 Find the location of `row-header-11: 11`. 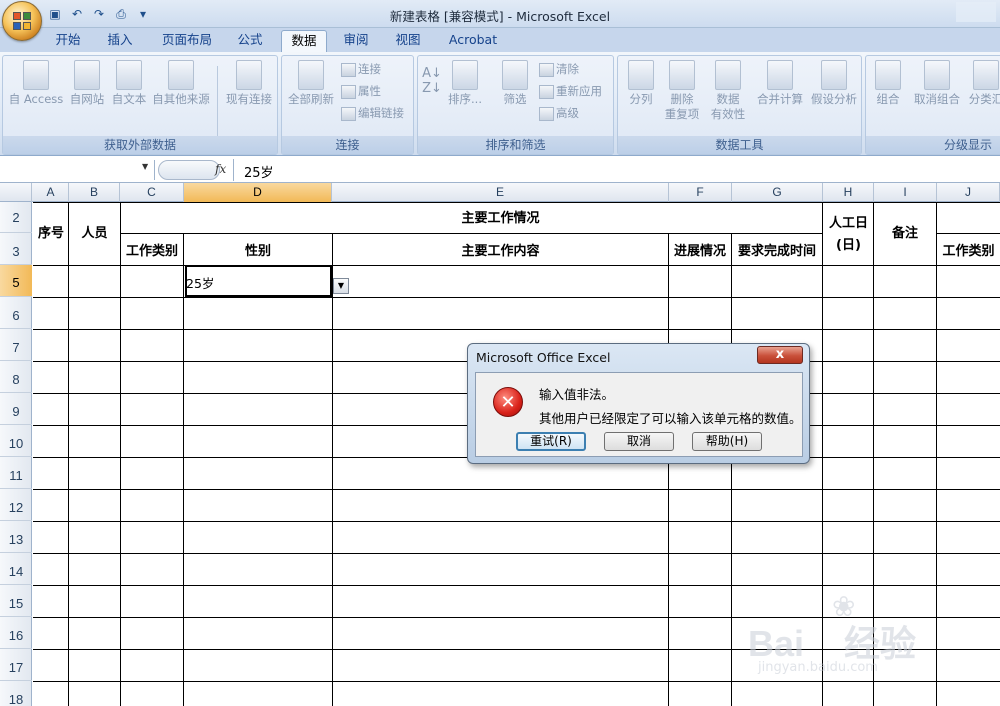

row-header-11: 11 is located at coordinates (16, 473).